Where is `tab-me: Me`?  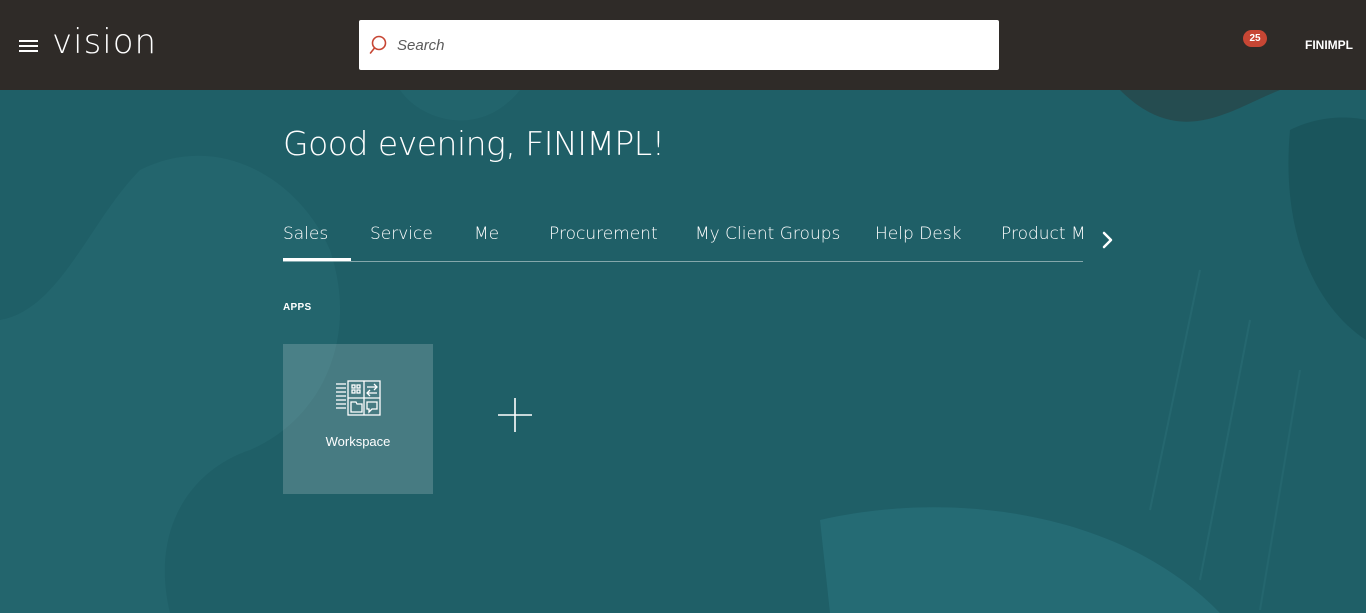
tab-me: Me is located at coordinates (486, 234).